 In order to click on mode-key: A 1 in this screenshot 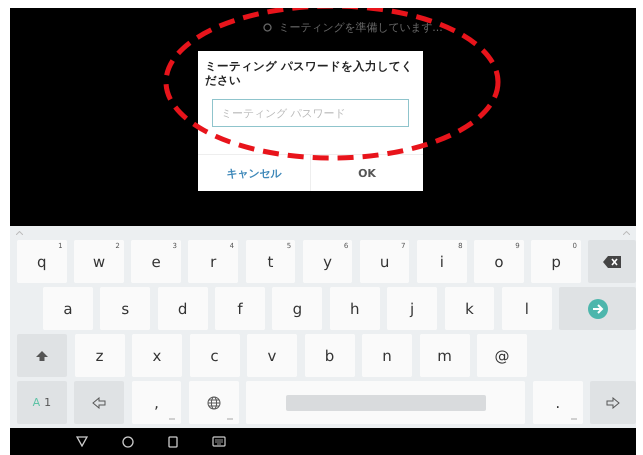, I will do `click(42, 402)`.